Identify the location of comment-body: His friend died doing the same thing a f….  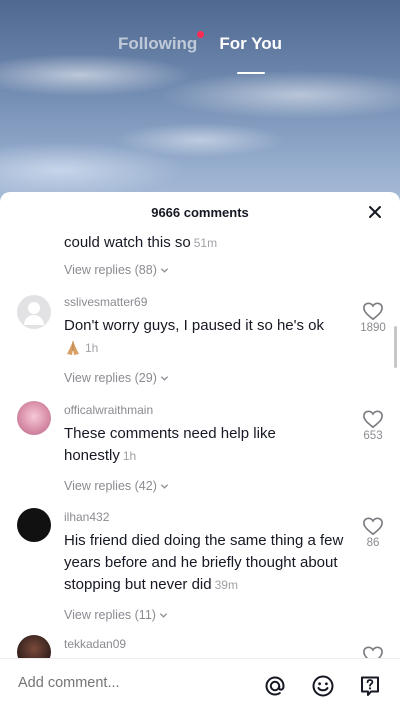
(204, 562).